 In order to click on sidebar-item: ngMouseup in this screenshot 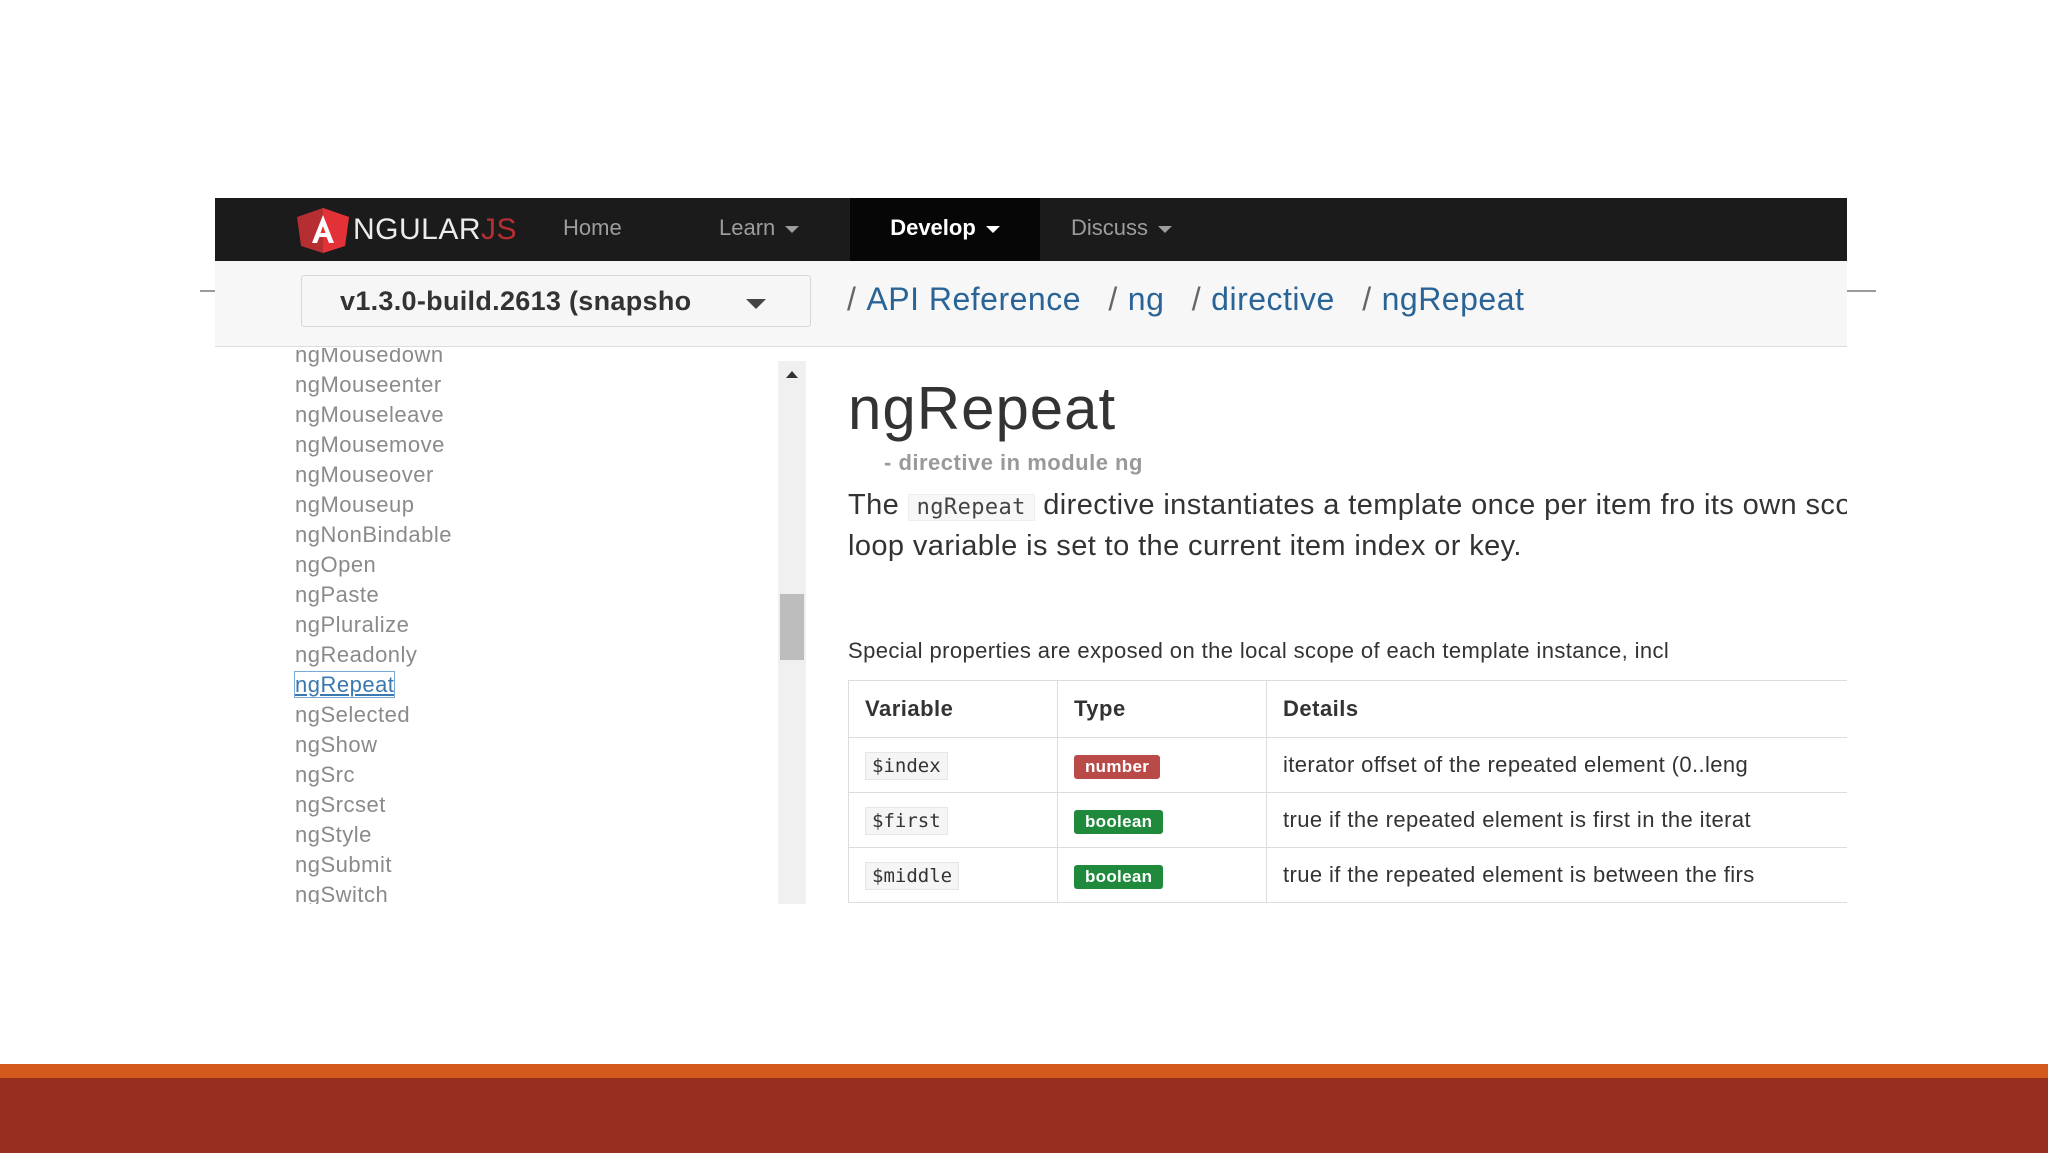, I will do `click(373, 505)`.